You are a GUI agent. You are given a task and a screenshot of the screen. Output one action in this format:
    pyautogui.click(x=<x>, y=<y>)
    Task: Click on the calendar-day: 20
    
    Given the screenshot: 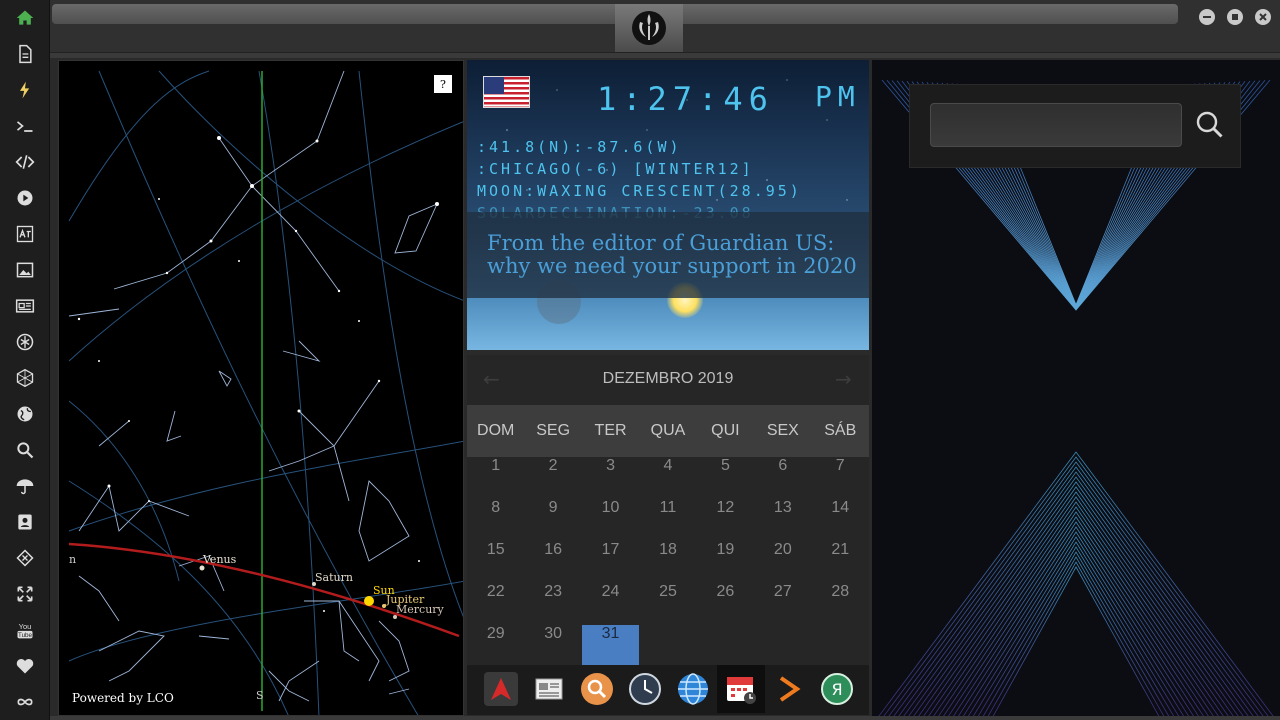 What is the action you would take?
    pyautogui.click(x=782, y=562)
    